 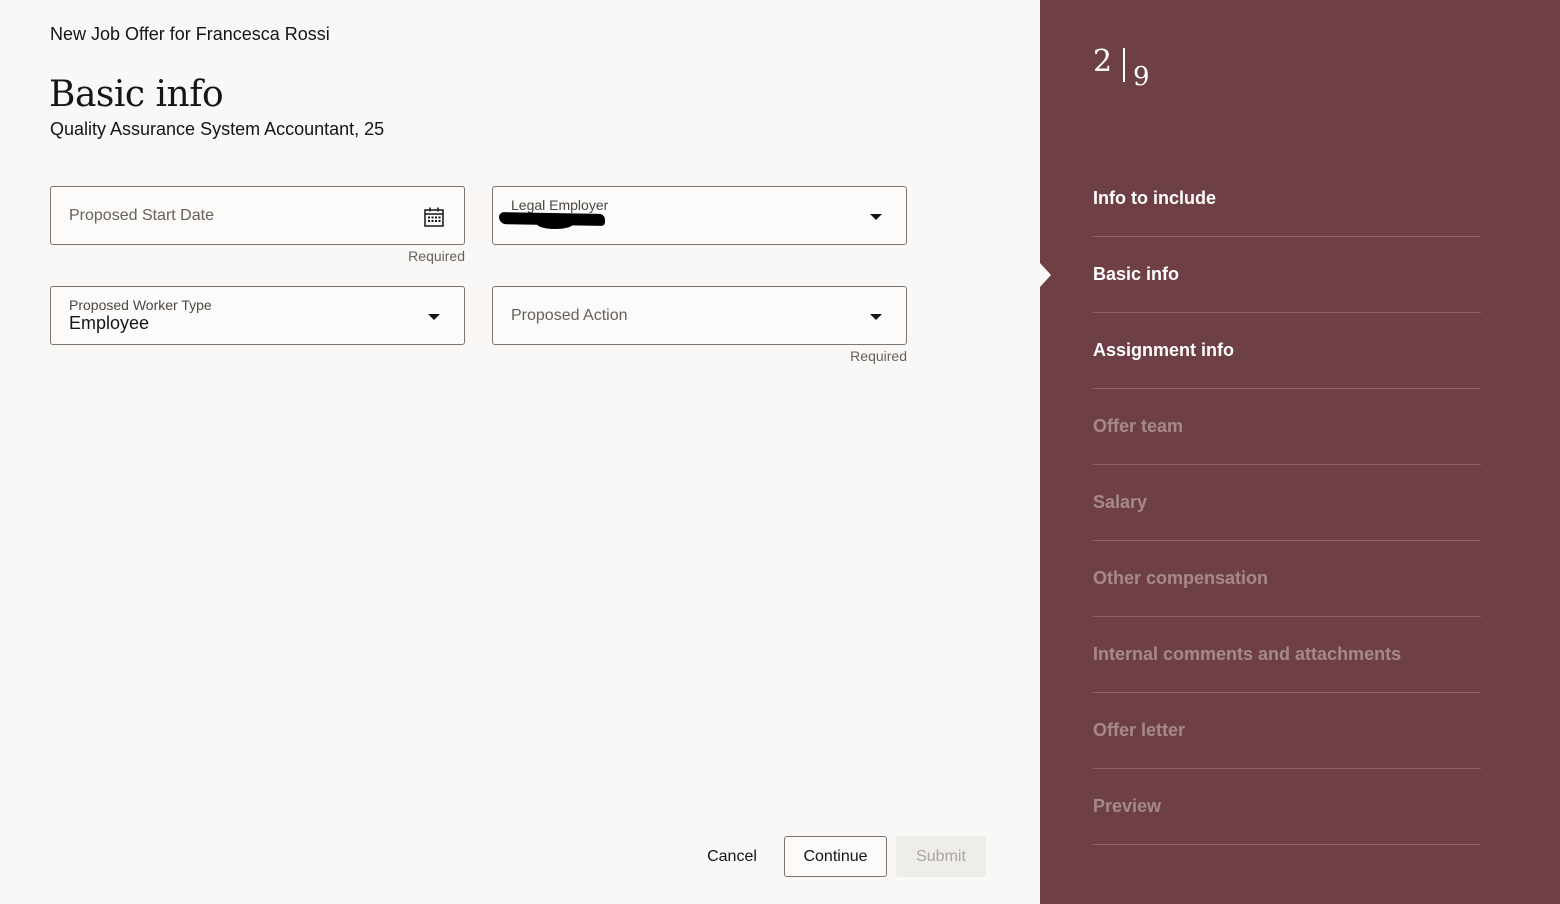 What do you see at coordinates (136, 94) in the screenshot?
I see `page-title: Basic info` at bounding box center [136, 94].